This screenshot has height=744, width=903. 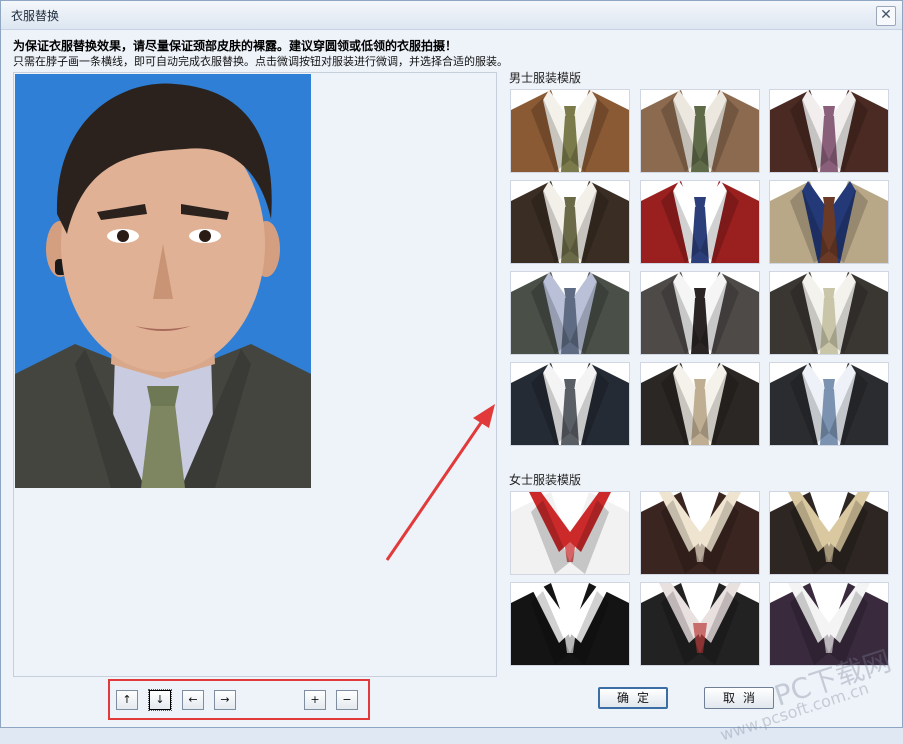 What do you see at coordinates (239, 699) in the screenshot?
I see `adjust-controls-group: ↑ ↓ ← → + −` at bounding box center [239, 699].